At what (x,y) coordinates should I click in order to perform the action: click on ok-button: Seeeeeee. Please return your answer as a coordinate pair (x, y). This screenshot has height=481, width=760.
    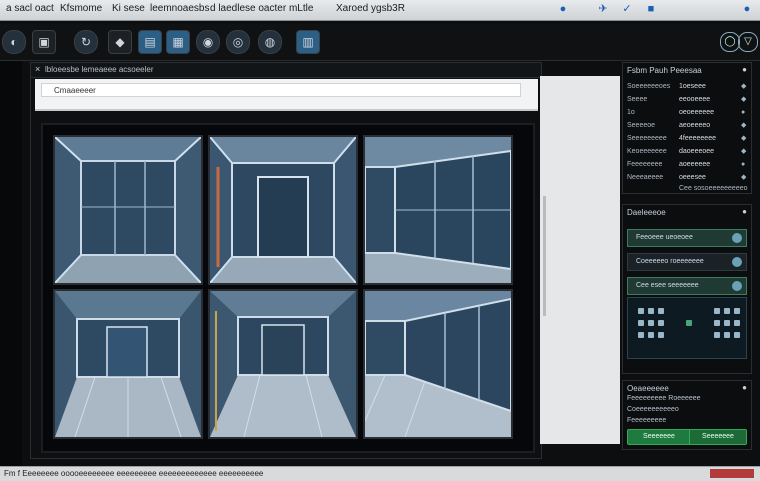
    Looking at the image, I should click on (659, 437).